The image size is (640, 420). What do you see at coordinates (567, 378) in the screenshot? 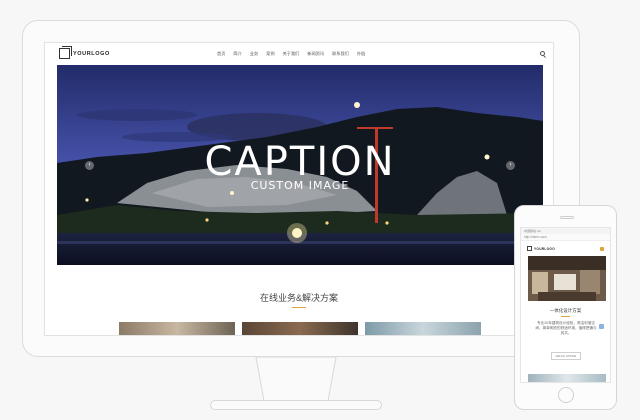
I see `mobile-bottom-image` at bounding box center [567, 378].